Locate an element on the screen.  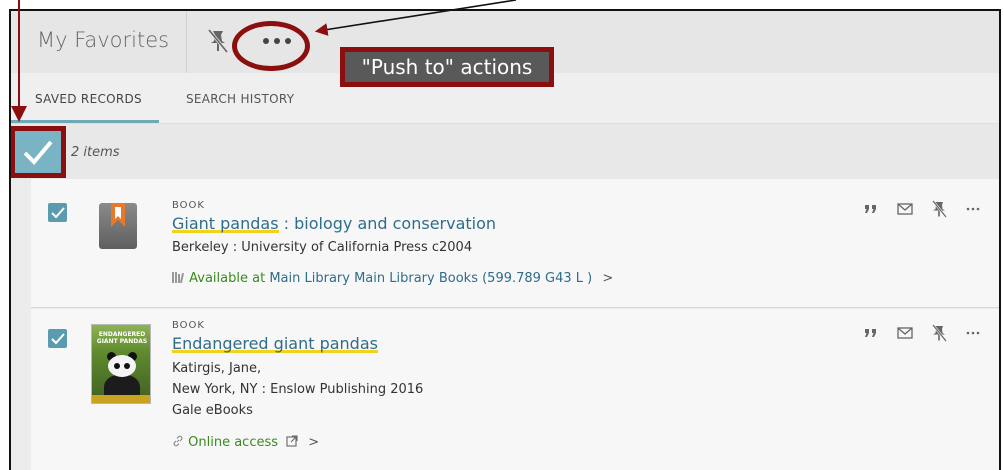
record-title-text: Endangered giant pandas is located at coordinates (275, 343).